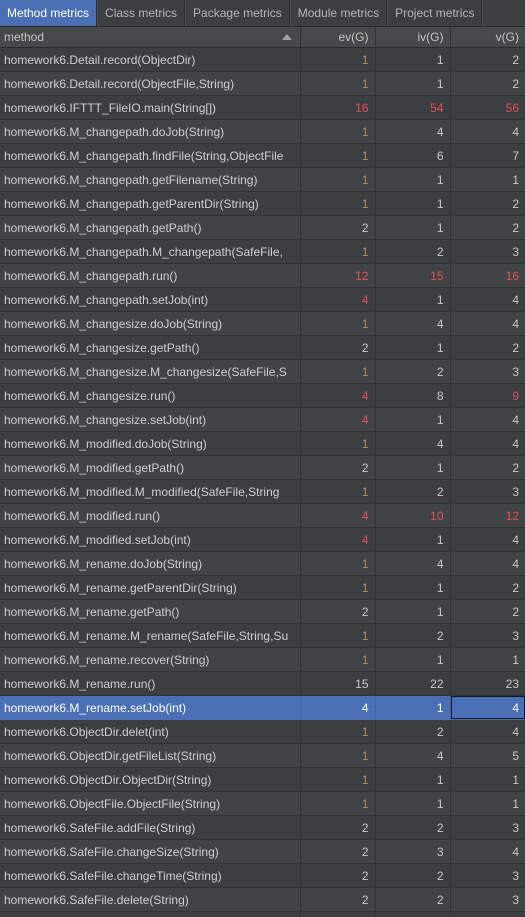 This screenshot has height=917, width=525. What do you see at coordinates (262, 563) in the screenshot?
I see `table-row: homework6.M_rename.doJob(String) 1 4 4` at bounding box center [262, 563].